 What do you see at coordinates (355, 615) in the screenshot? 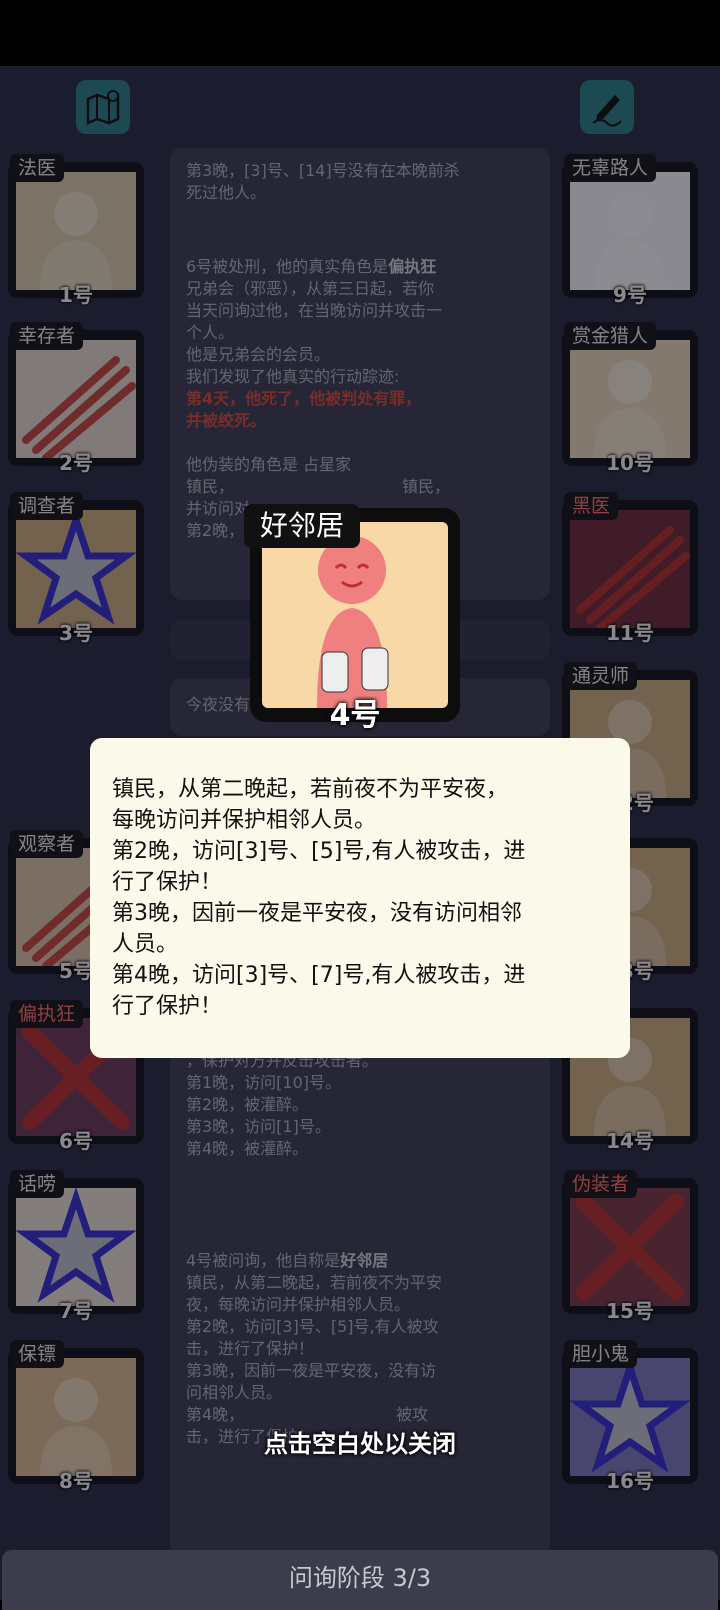
I see `role-portrait` at bounding box center [355, 615].